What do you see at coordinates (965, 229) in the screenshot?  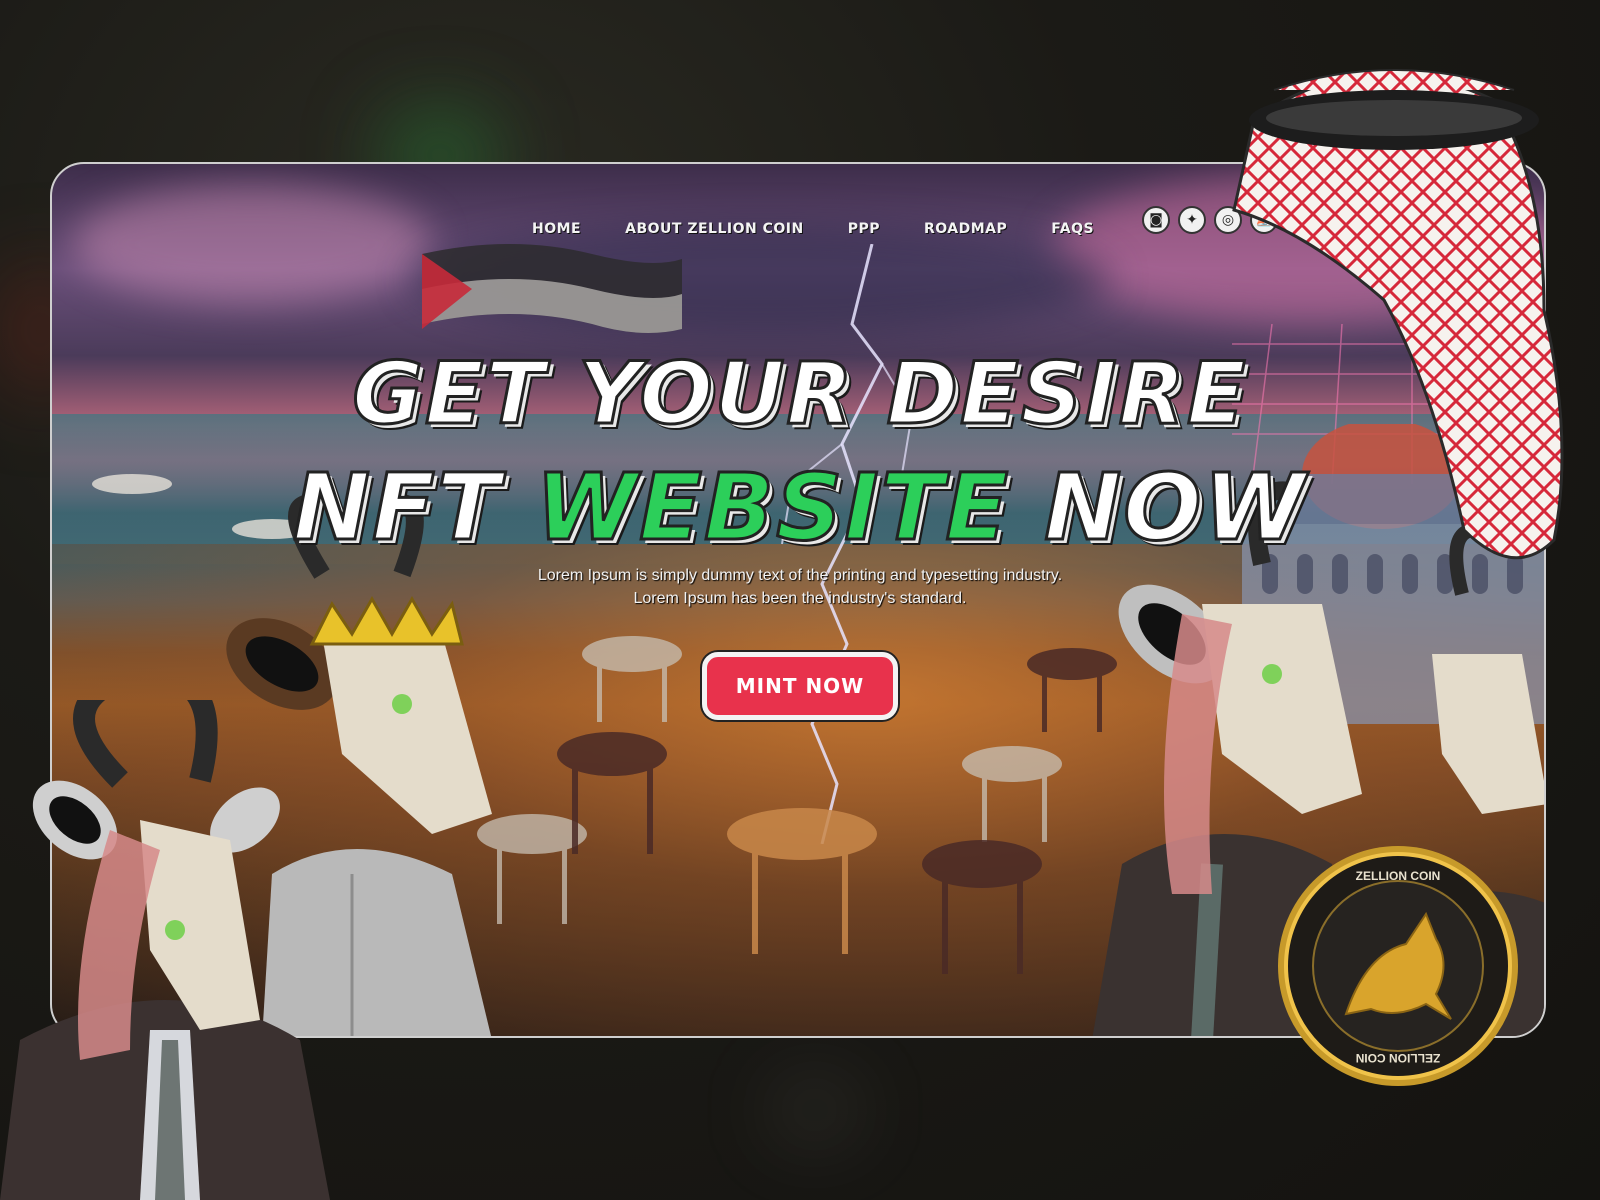 I see `nav-roadmap: ROADMAP` at bounding box center [965, 229].